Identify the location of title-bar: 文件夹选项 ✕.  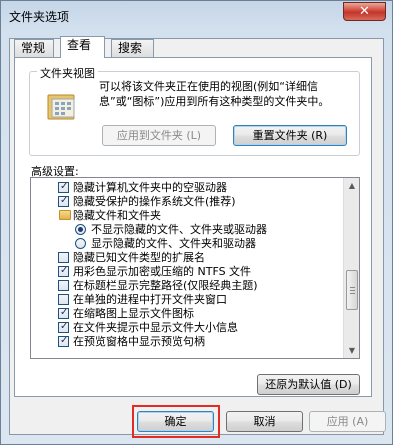
(196, 16).